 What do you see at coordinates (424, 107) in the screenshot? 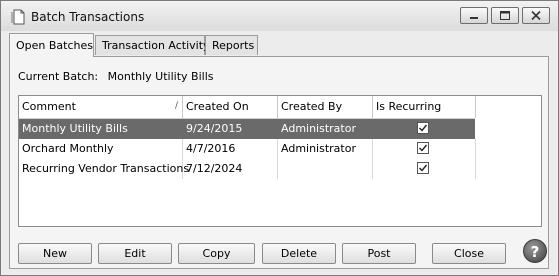
I see `column-header-is-recurring: Is Recurring` at bounding box center [424, 107].